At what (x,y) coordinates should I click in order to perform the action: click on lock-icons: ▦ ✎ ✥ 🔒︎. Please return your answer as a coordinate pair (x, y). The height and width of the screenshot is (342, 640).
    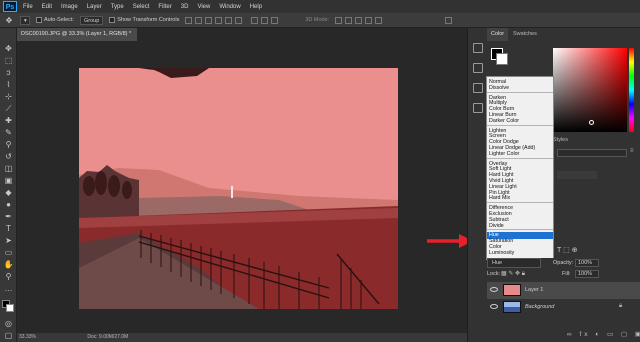
    Looking at the image, I should click on (513, 274).